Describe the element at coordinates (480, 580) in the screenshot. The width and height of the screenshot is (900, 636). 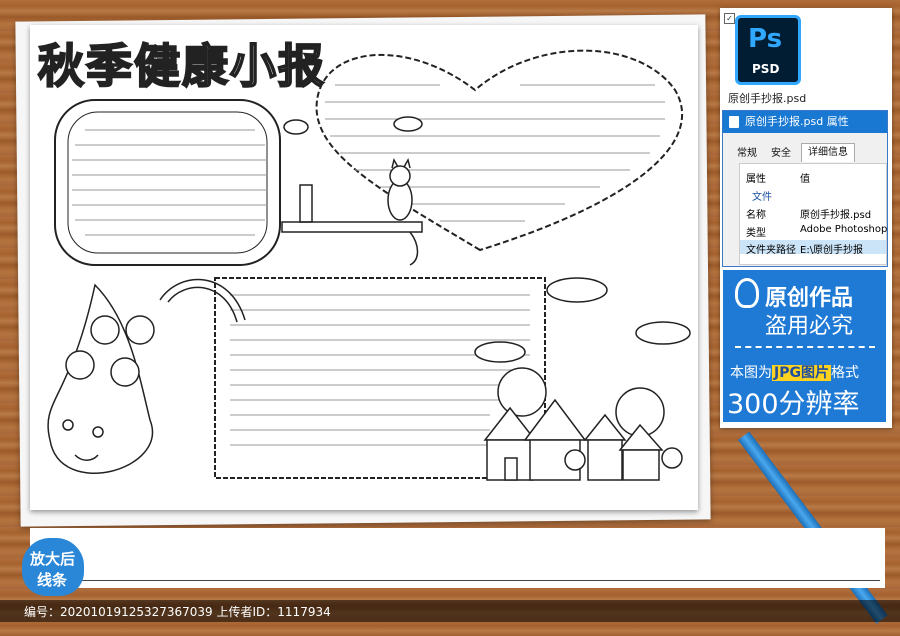
I see `preview-line` at that location.